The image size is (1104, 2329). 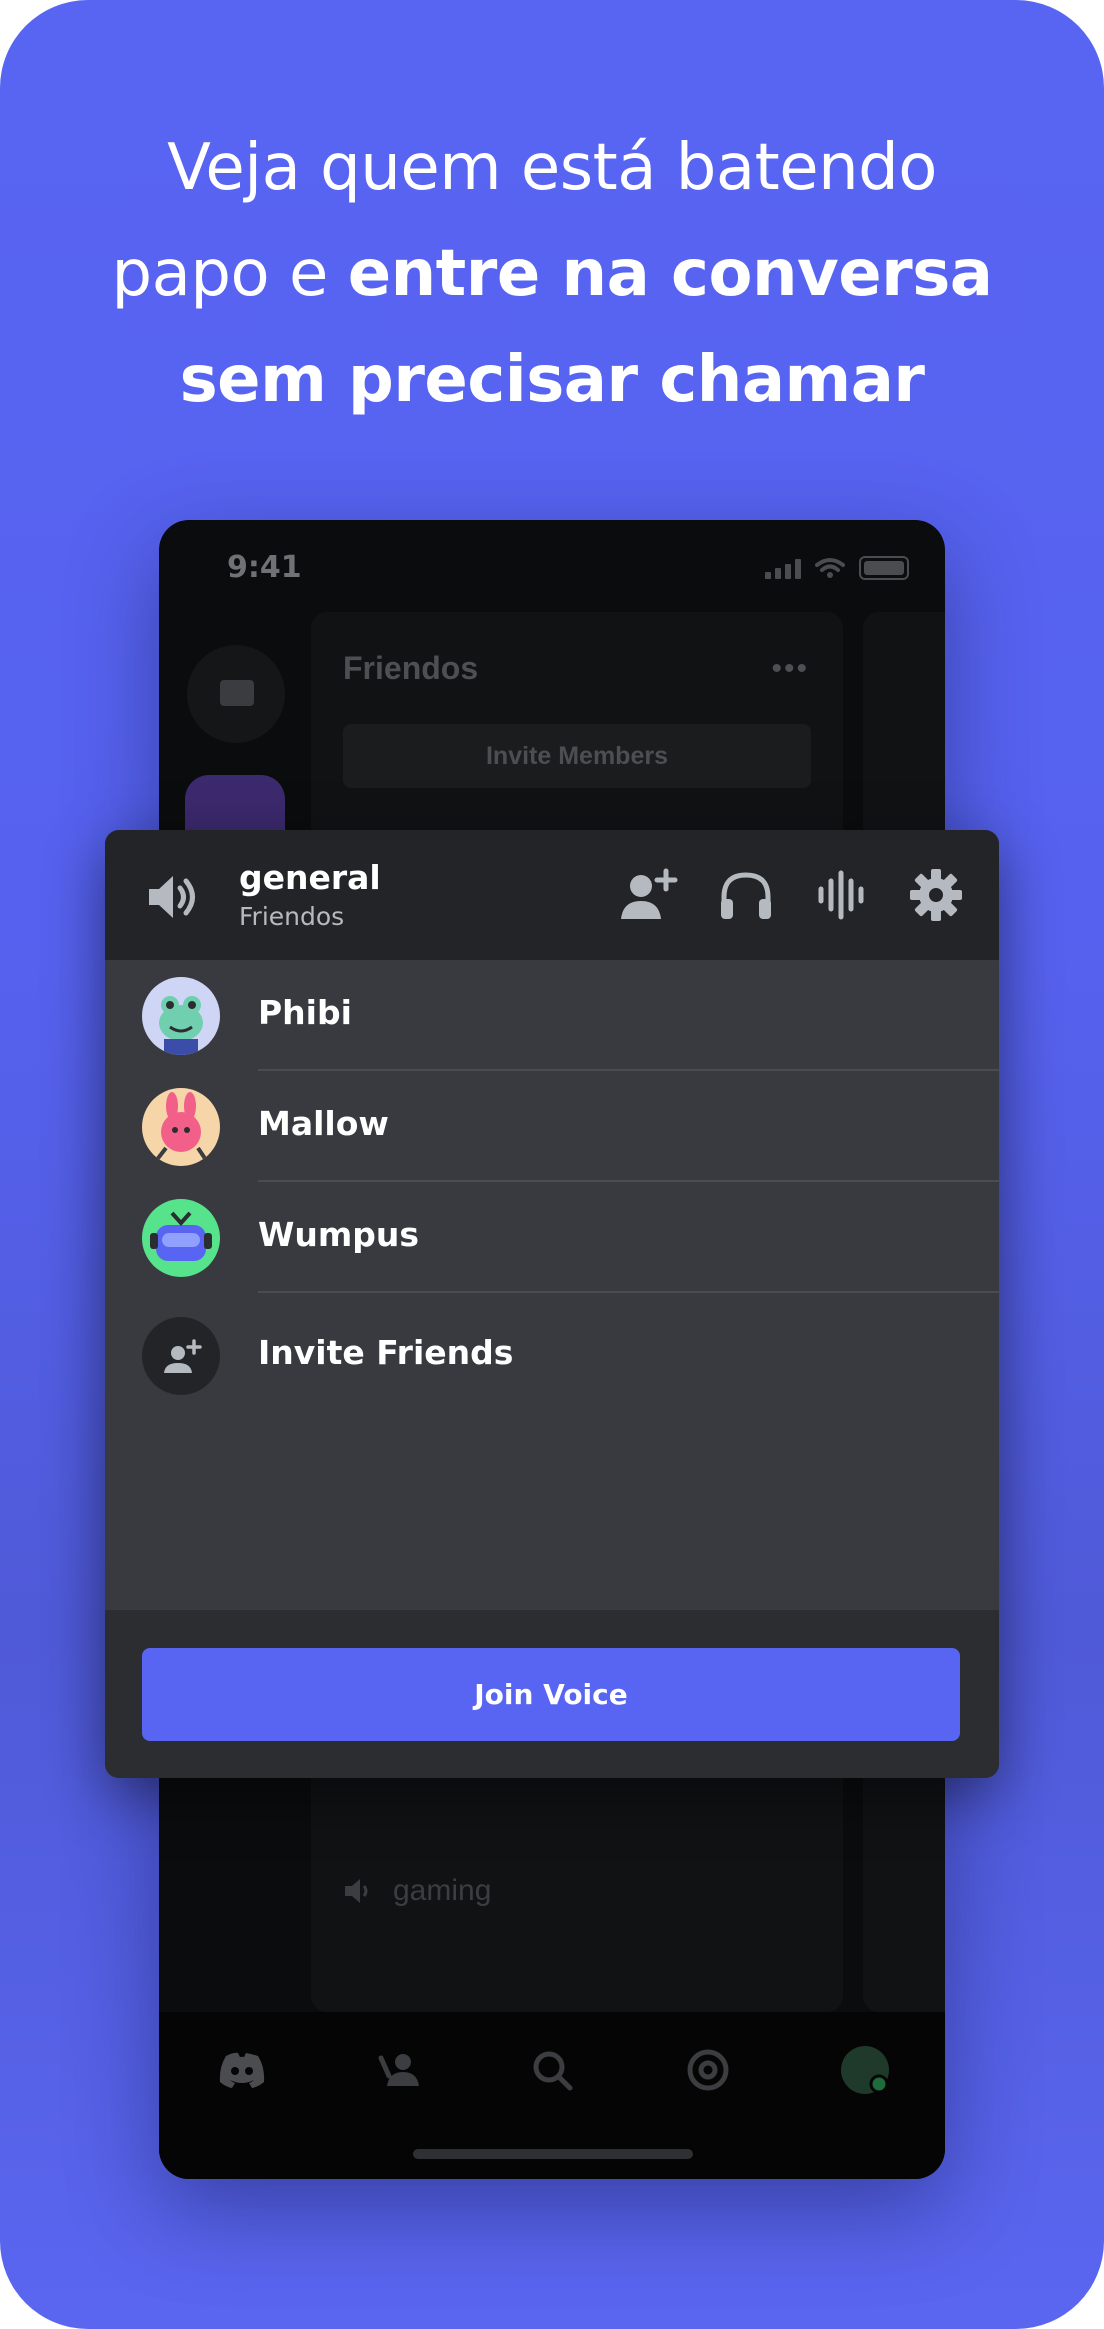 I want to click on join-voice-button: Join Voice, so click(x=551, y=1694).